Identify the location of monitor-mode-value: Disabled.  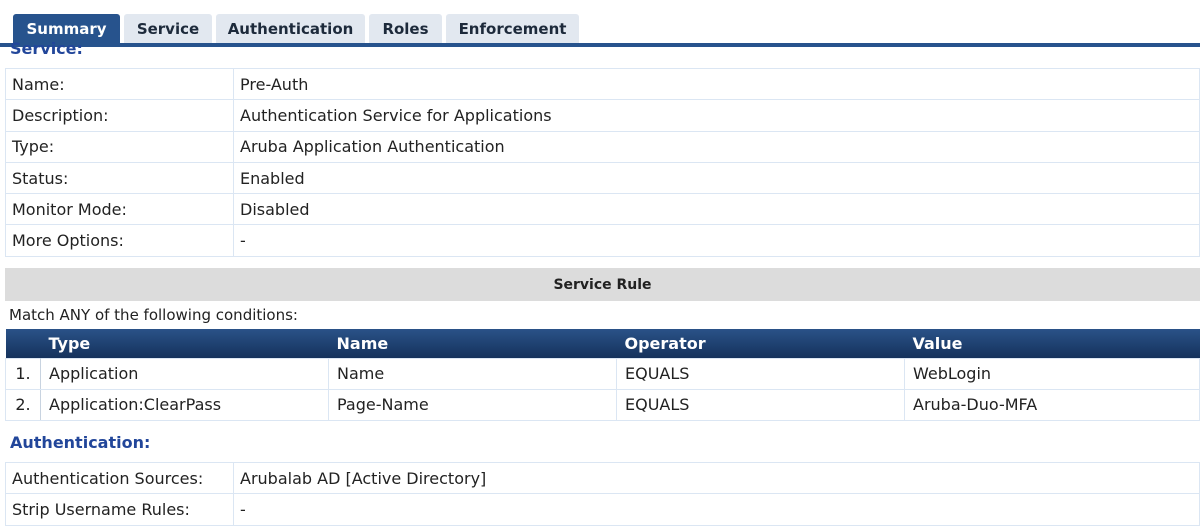
(716, 209).